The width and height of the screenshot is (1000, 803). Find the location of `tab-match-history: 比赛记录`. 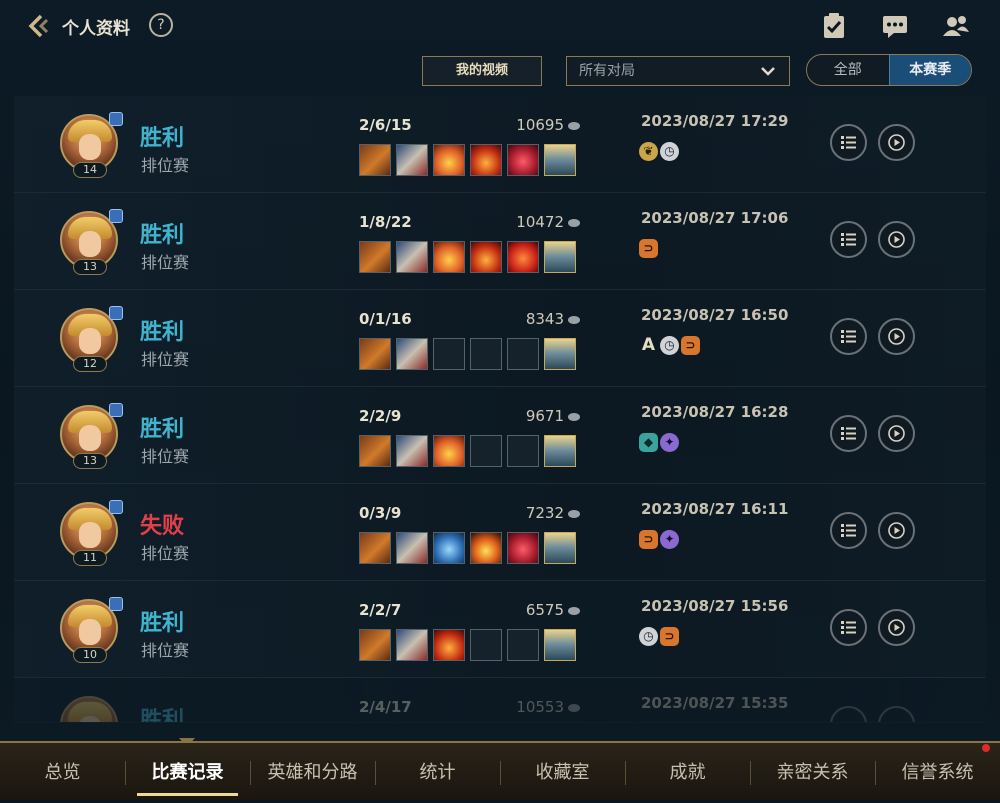

tab-match-history: 比赛记录 is located at coordinates (187, 771).